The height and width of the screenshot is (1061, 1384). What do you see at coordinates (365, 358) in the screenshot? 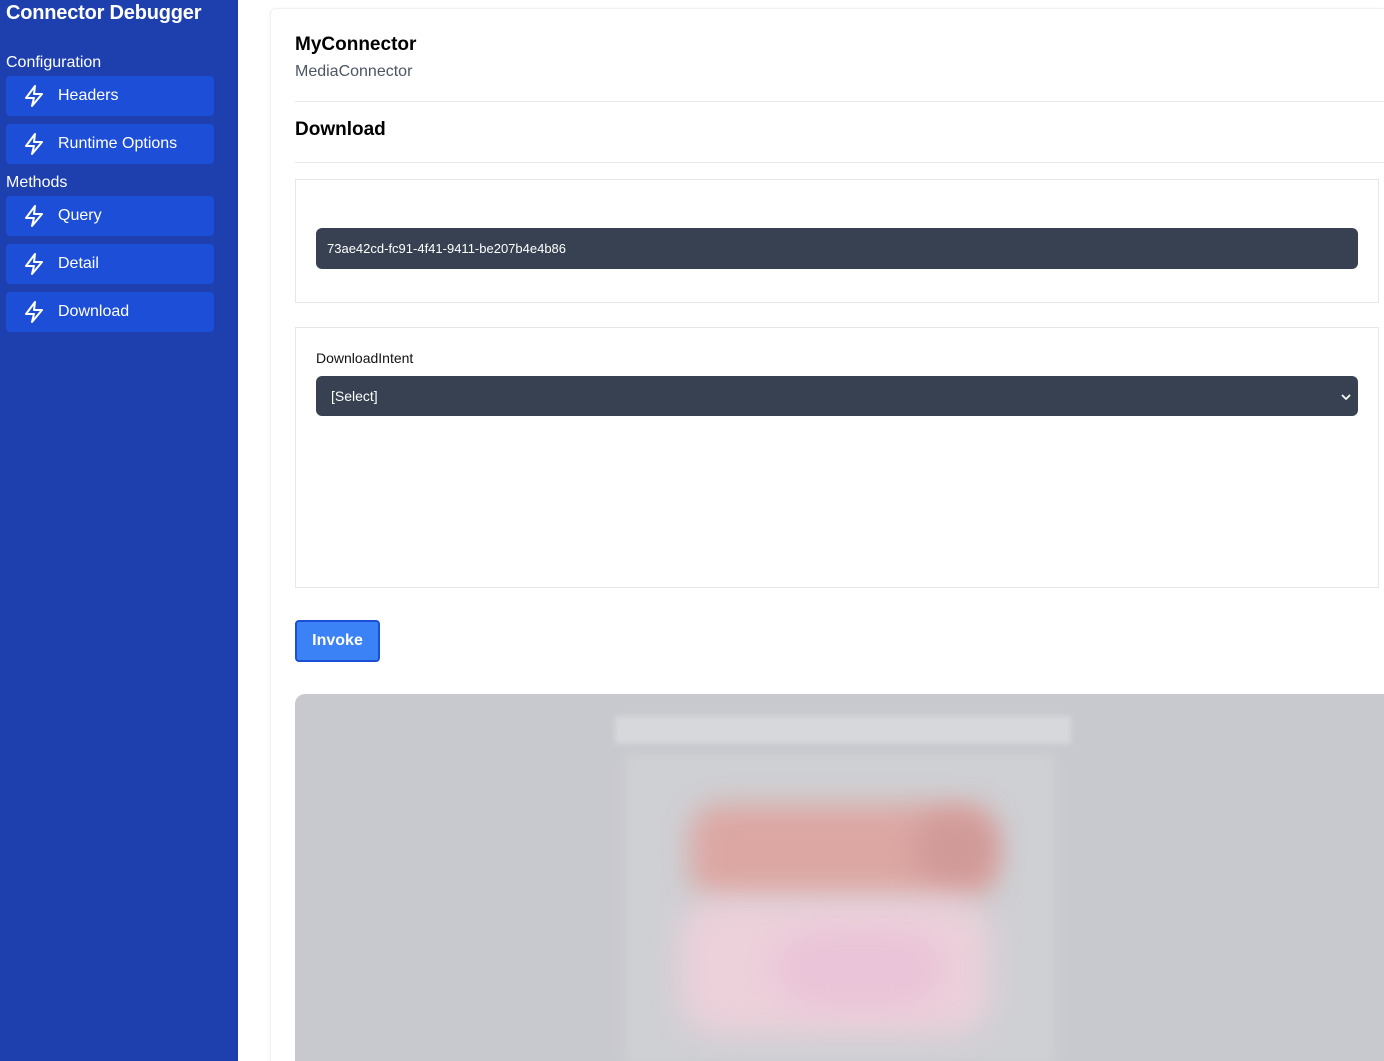
I see `download-intent-label: DownloadIntent` at bounding box center [365, 358].